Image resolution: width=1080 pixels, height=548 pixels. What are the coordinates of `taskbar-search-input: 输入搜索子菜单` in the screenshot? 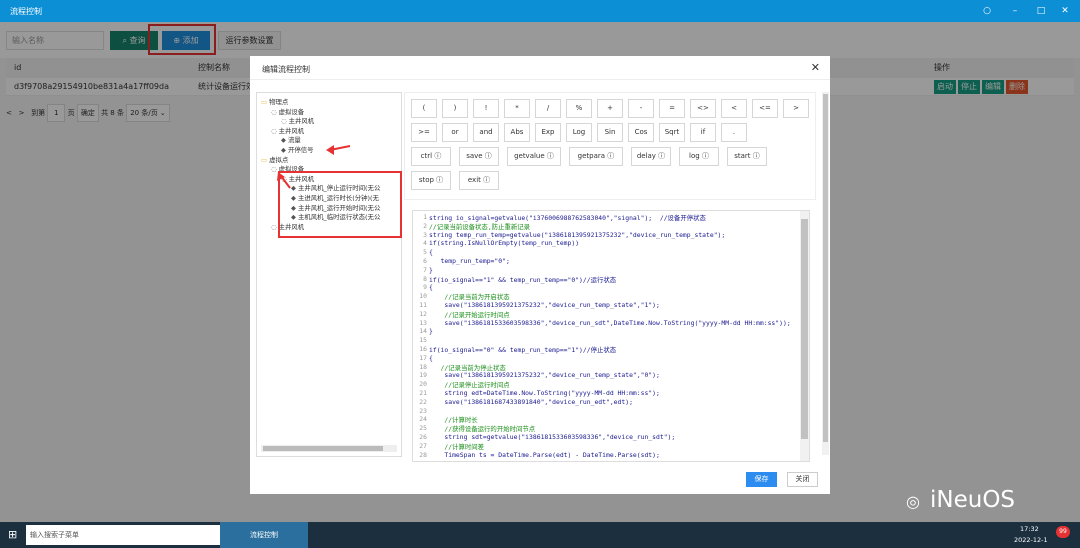 It's located at (123, 535).